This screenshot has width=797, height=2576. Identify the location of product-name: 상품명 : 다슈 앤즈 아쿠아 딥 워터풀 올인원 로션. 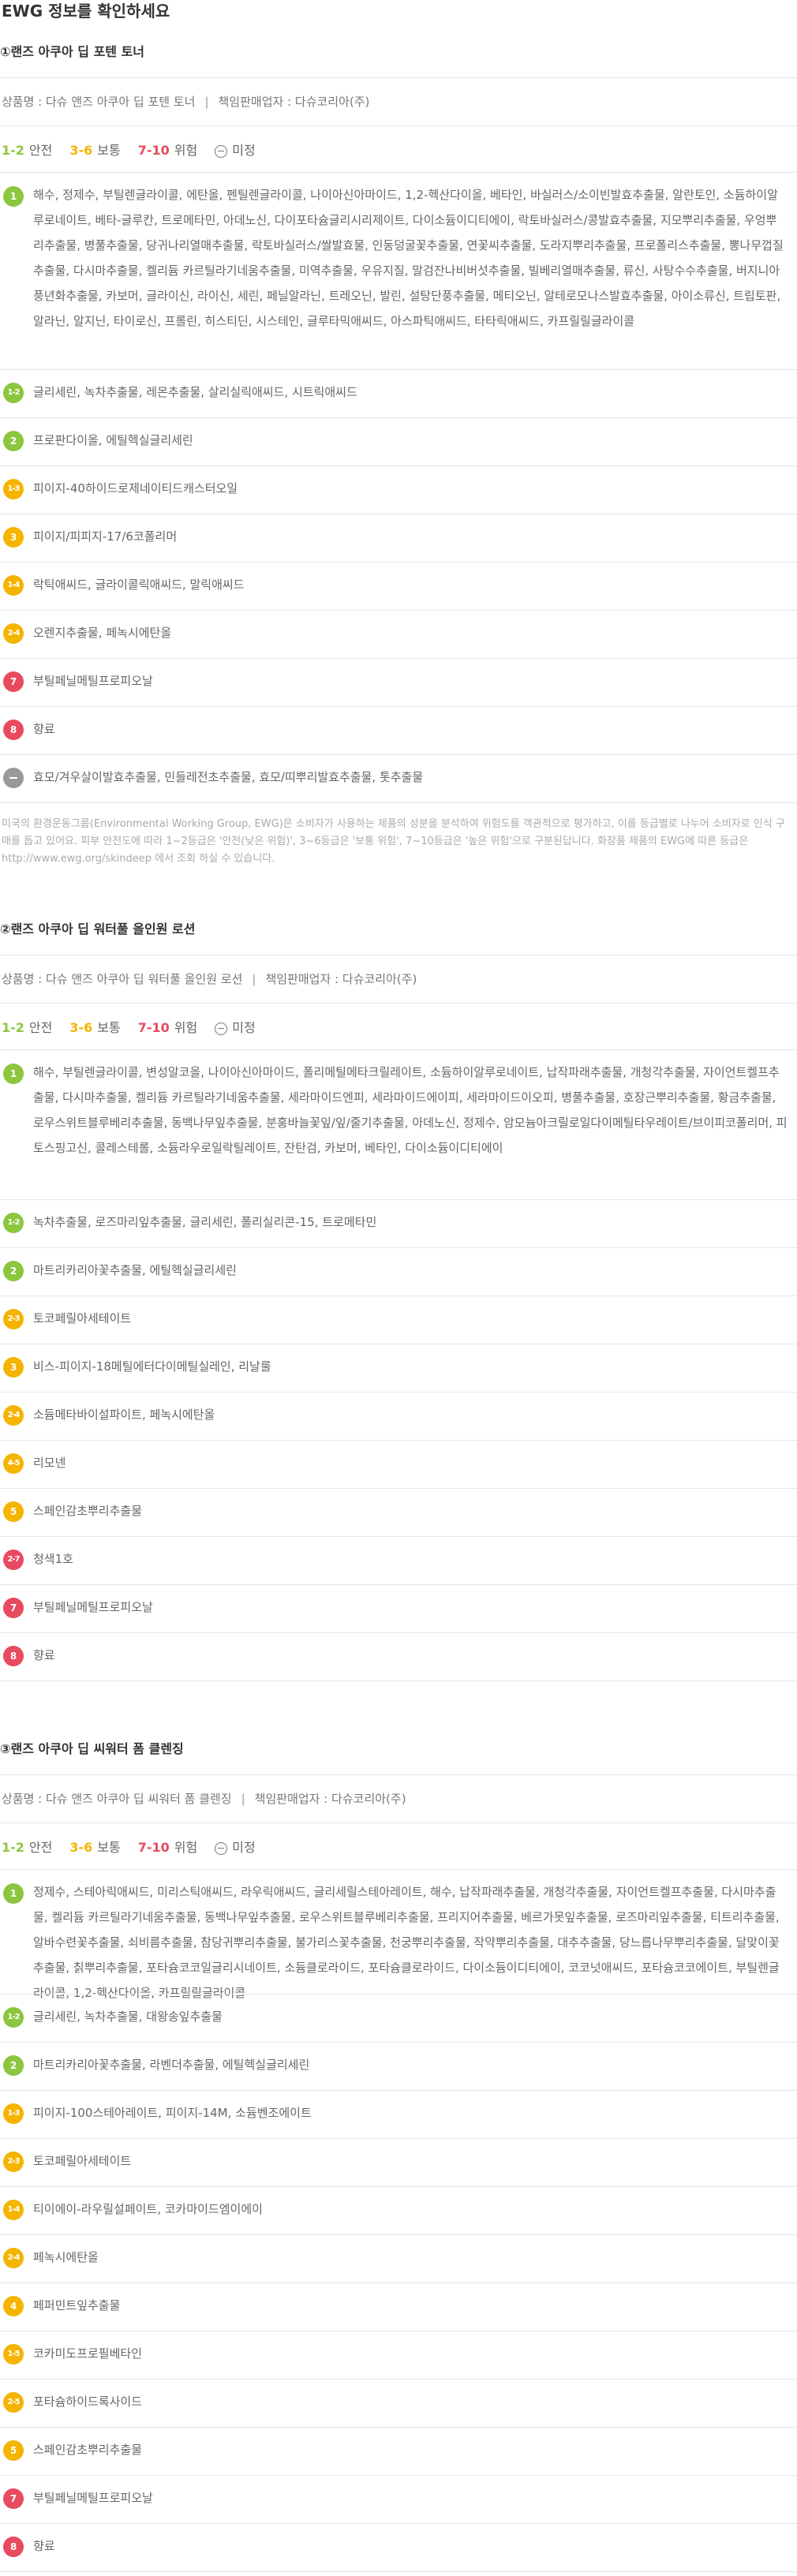
(123, 979).